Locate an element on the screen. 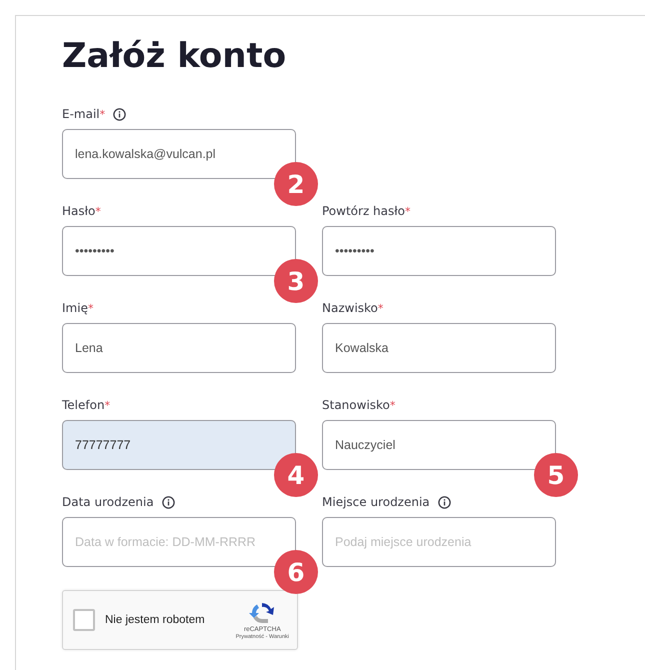  field-label: Powtórz hasło* is located at coordinates (366, 211).